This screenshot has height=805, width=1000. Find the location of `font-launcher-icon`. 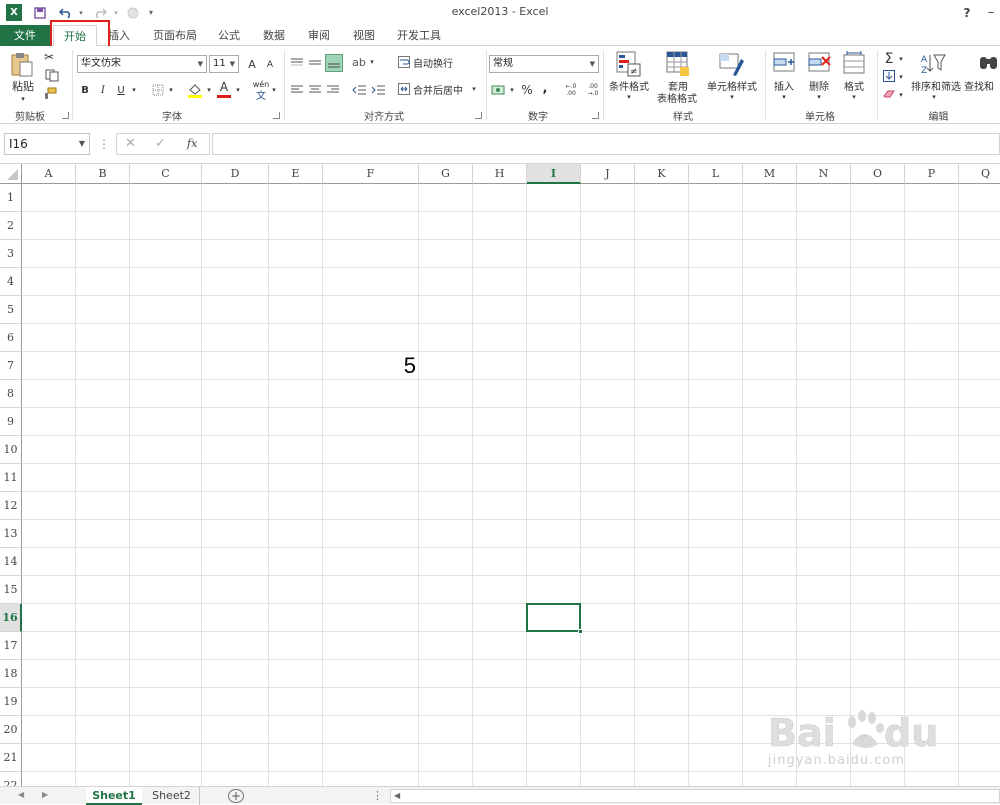

font-launcher-icon is located at coordinates (276, 115).